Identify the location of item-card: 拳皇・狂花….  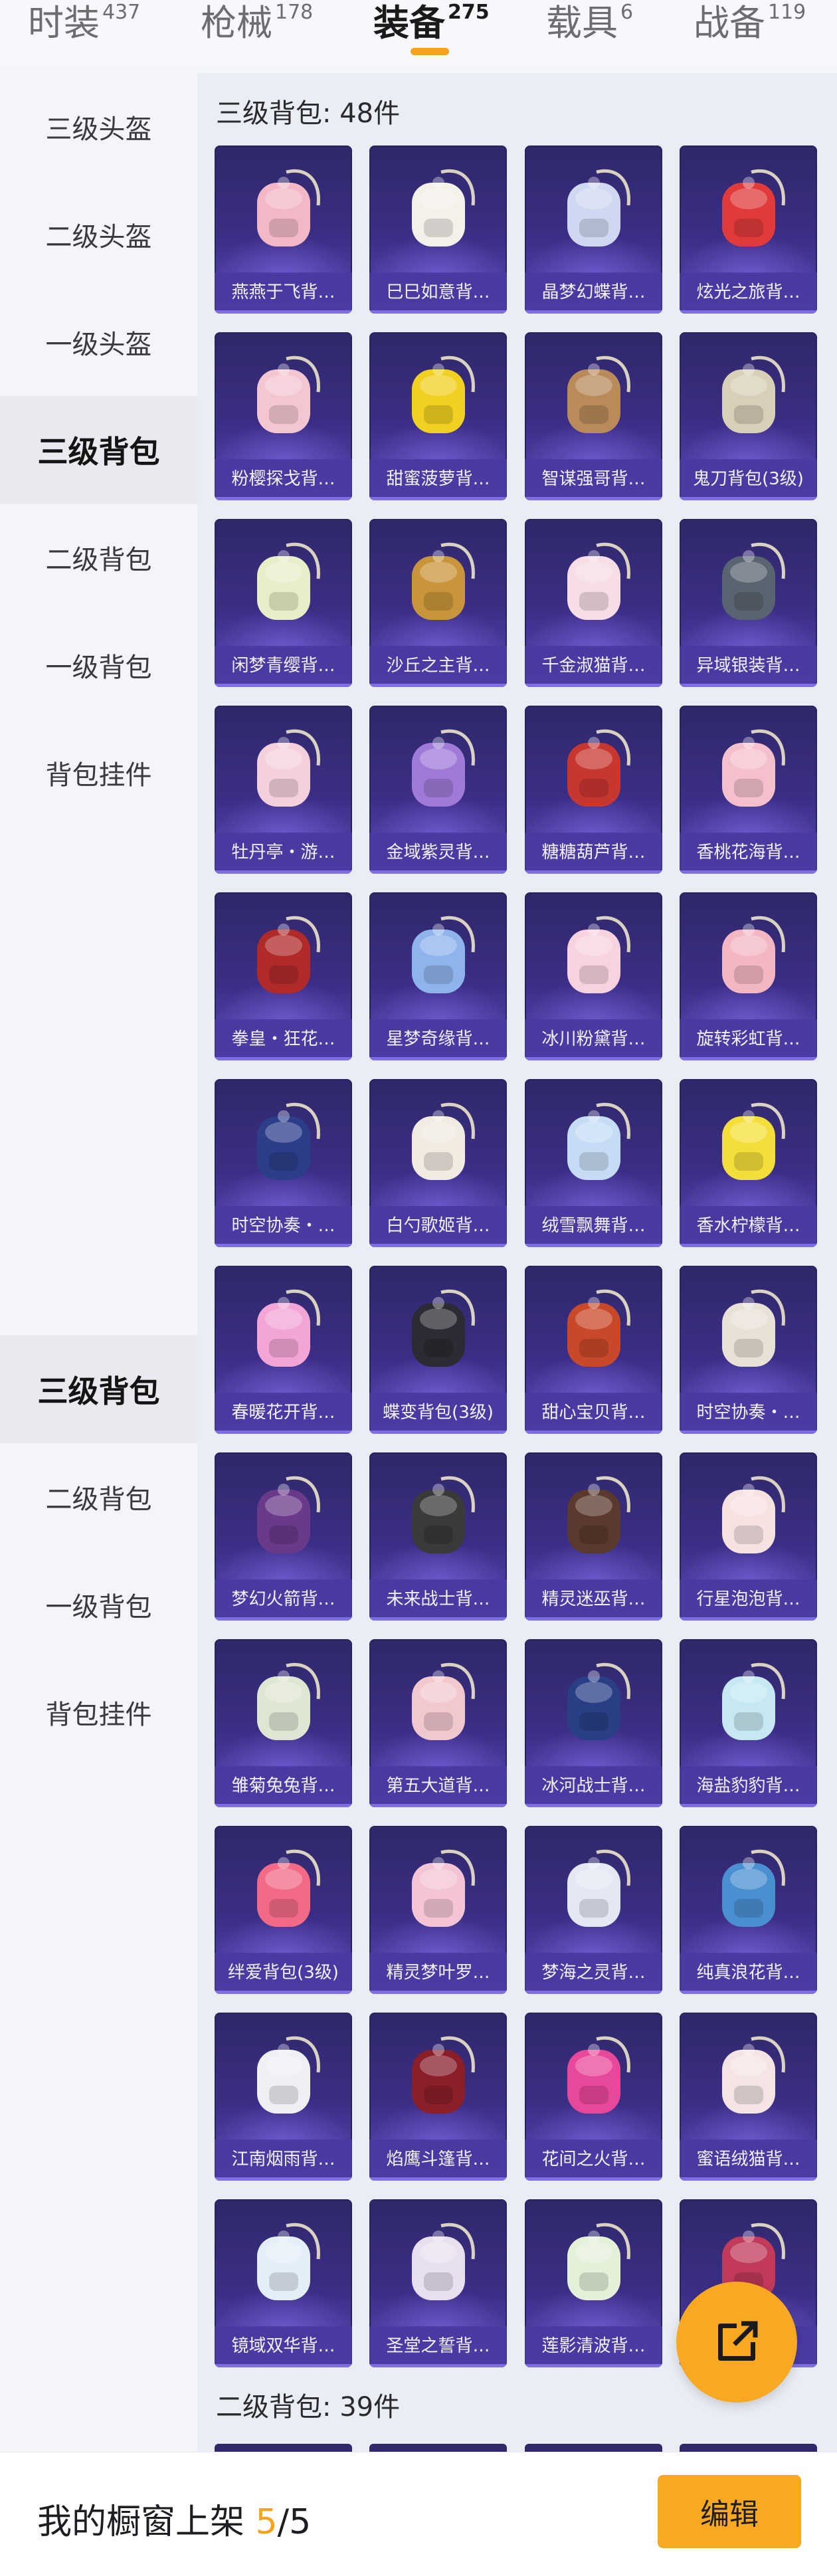
(283, 976).